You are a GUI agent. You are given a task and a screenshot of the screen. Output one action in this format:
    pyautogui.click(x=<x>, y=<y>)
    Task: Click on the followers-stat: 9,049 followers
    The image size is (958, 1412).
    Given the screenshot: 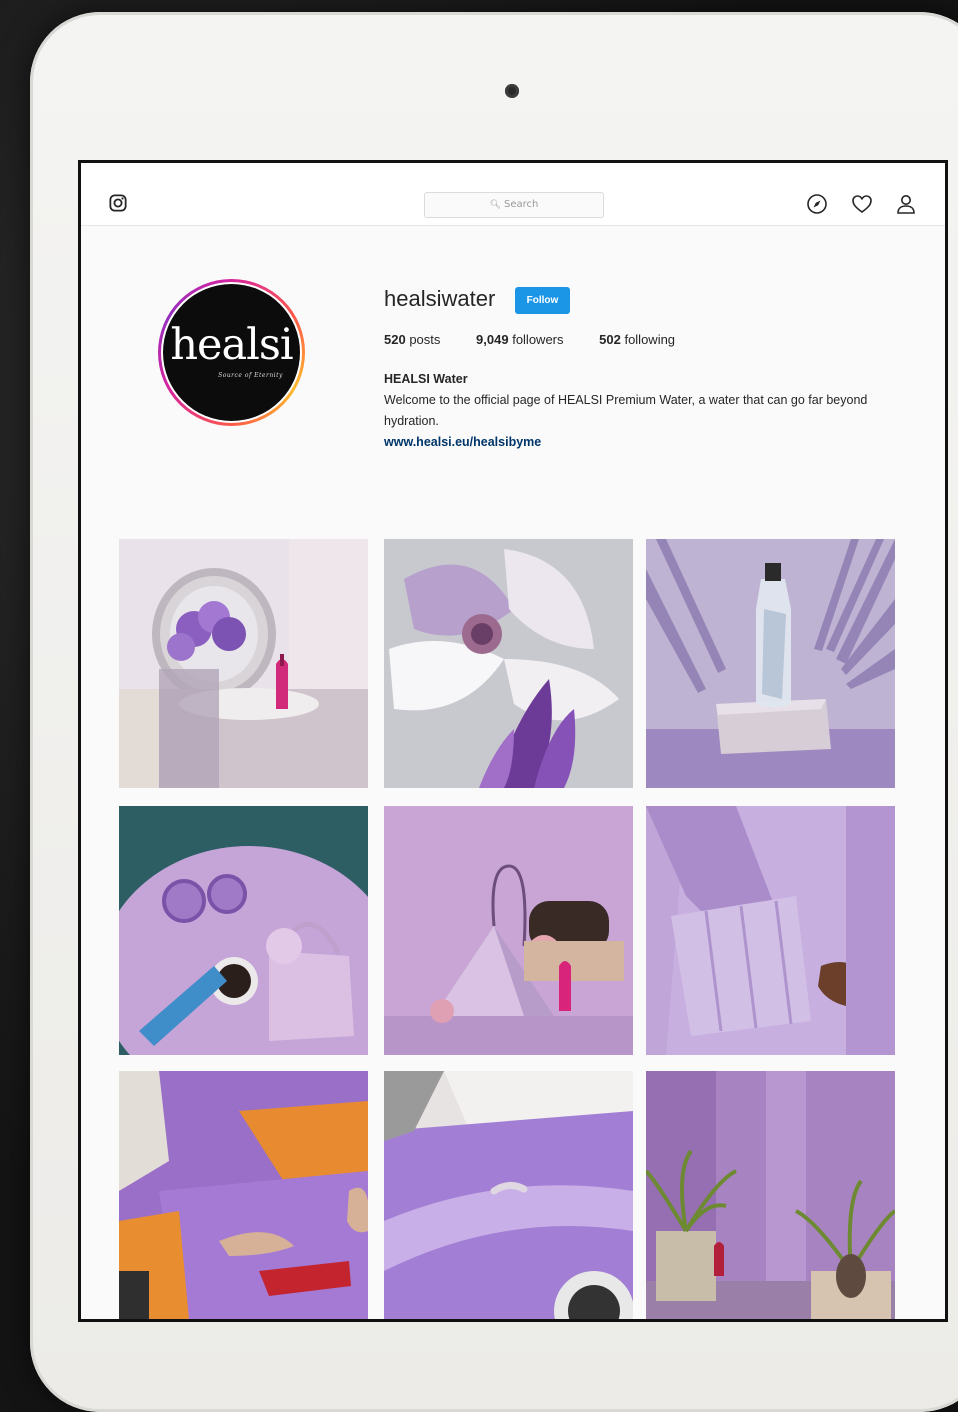 What is the action you would take?
    pyautogui.click(x=519, y=339)
    